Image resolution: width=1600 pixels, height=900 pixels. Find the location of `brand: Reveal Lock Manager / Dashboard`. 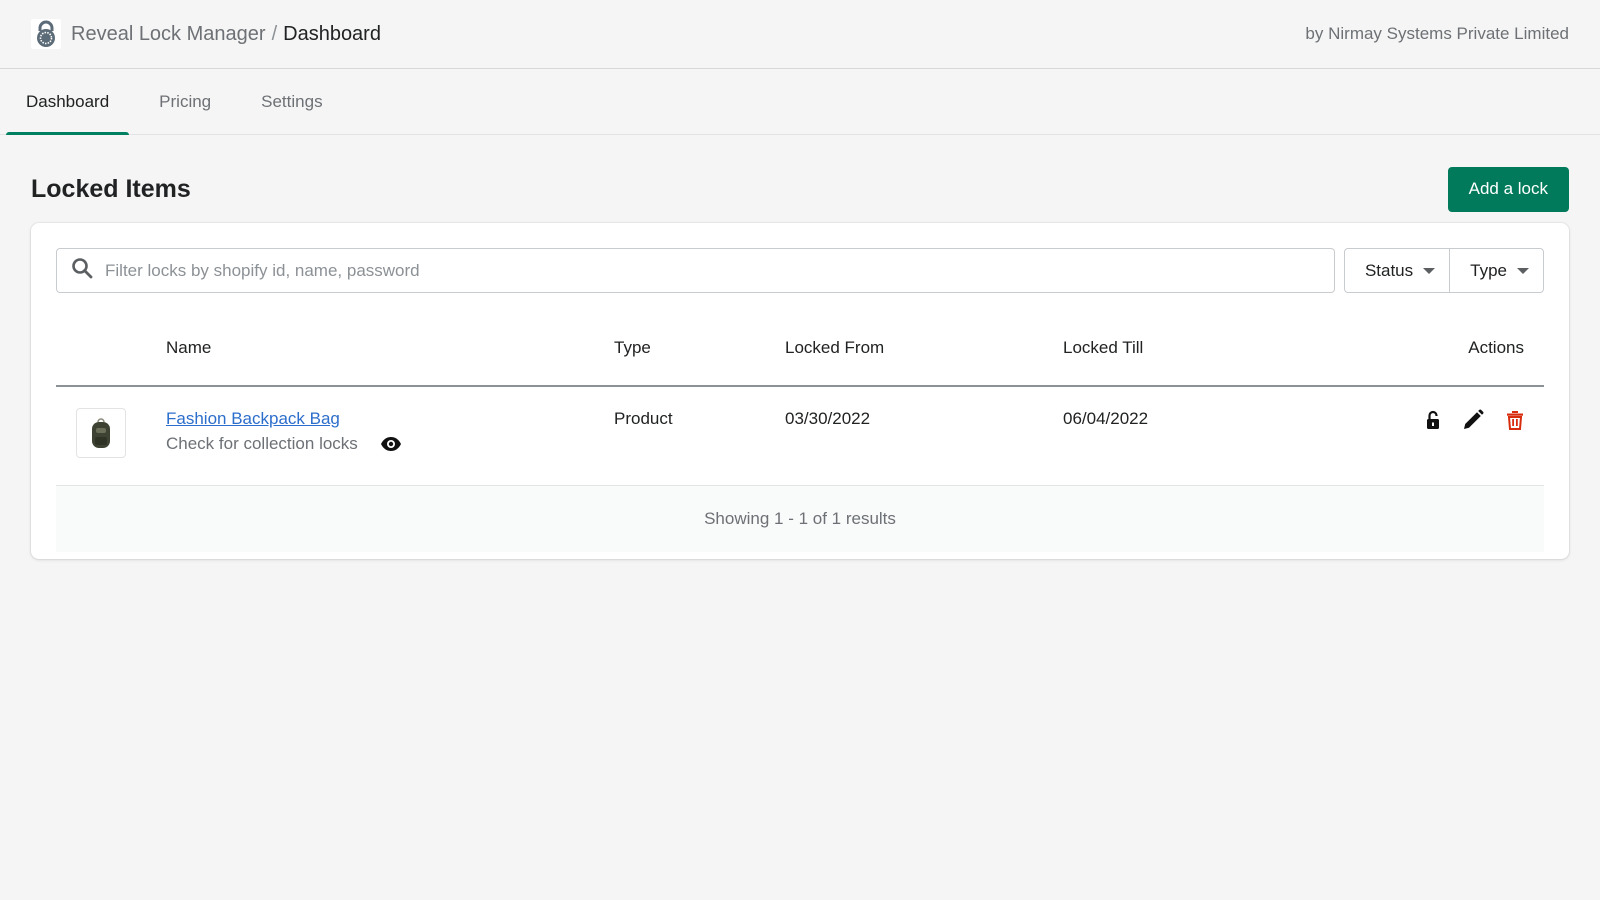

brand: Reveal Lock Manager / Dashboard is located at coordinates (206, 34).